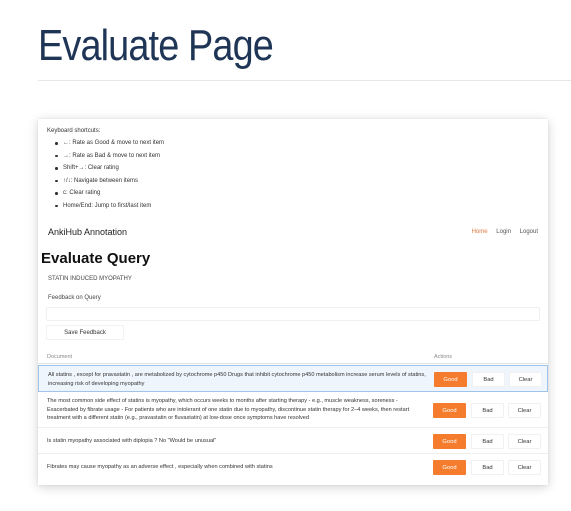 The image size is (571, 511). Describe the element at coordinates (529, 232) in the screenshot. I see `nav-logout-link: Logout` at that location.